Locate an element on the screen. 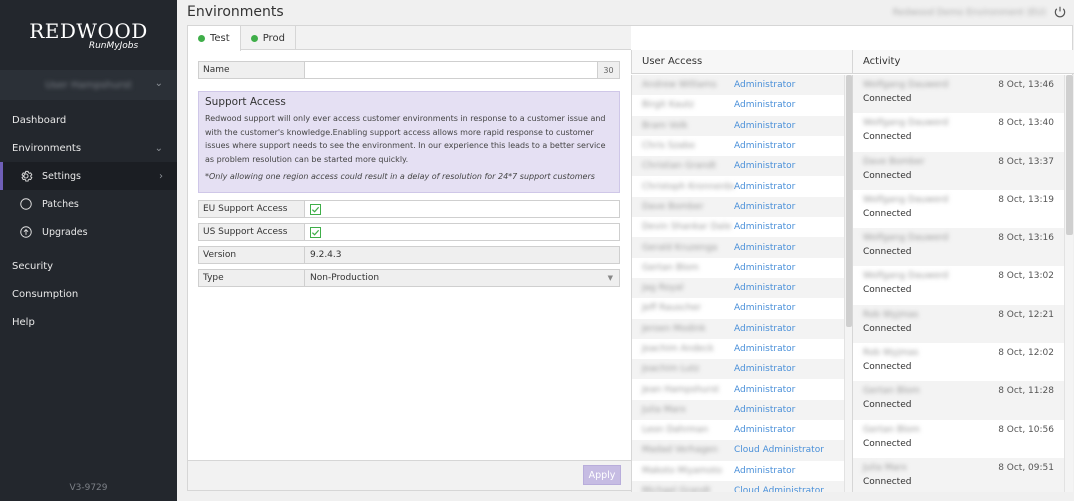 The width and height of the screenshot is (1074, 501). activity-row: Gertan Blom 8 Oct, 11:28 Connected is located at coordinates (958, 400).